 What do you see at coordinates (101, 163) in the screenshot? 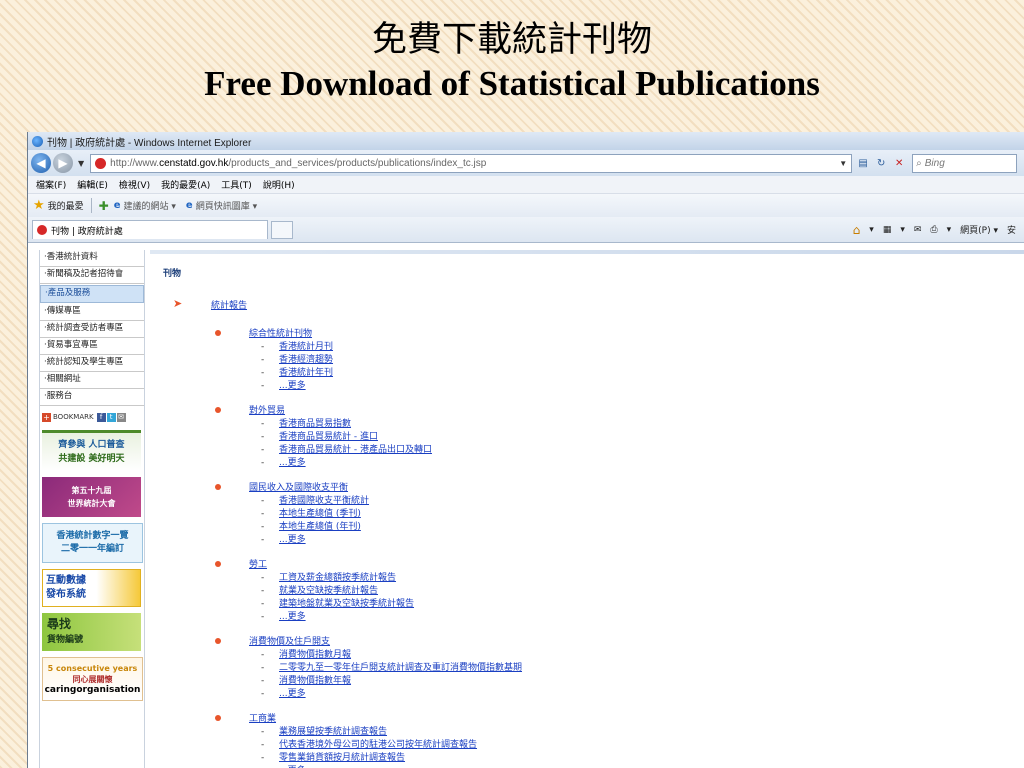
I see `site-favicon-icon` at bounding box center [101, 163].